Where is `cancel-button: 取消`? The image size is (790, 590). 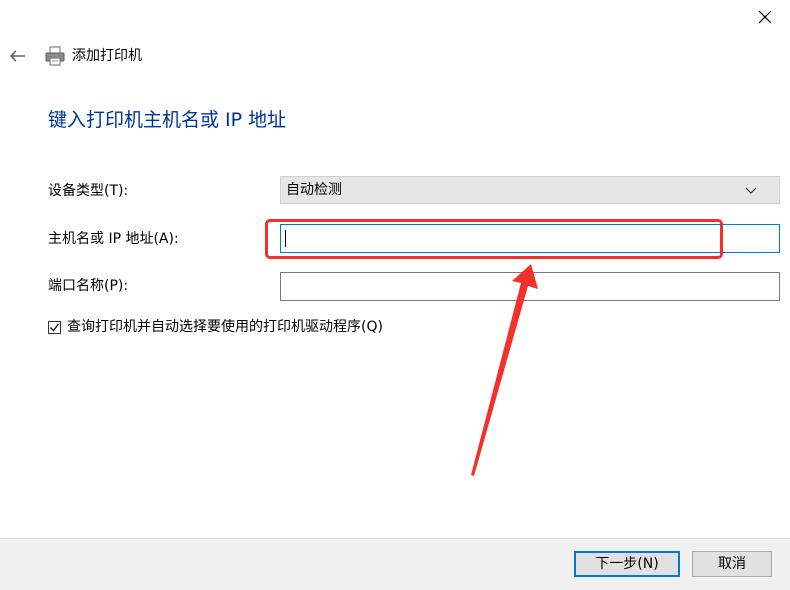
cancel-button: 取消 is located at coordinates (732, 564).